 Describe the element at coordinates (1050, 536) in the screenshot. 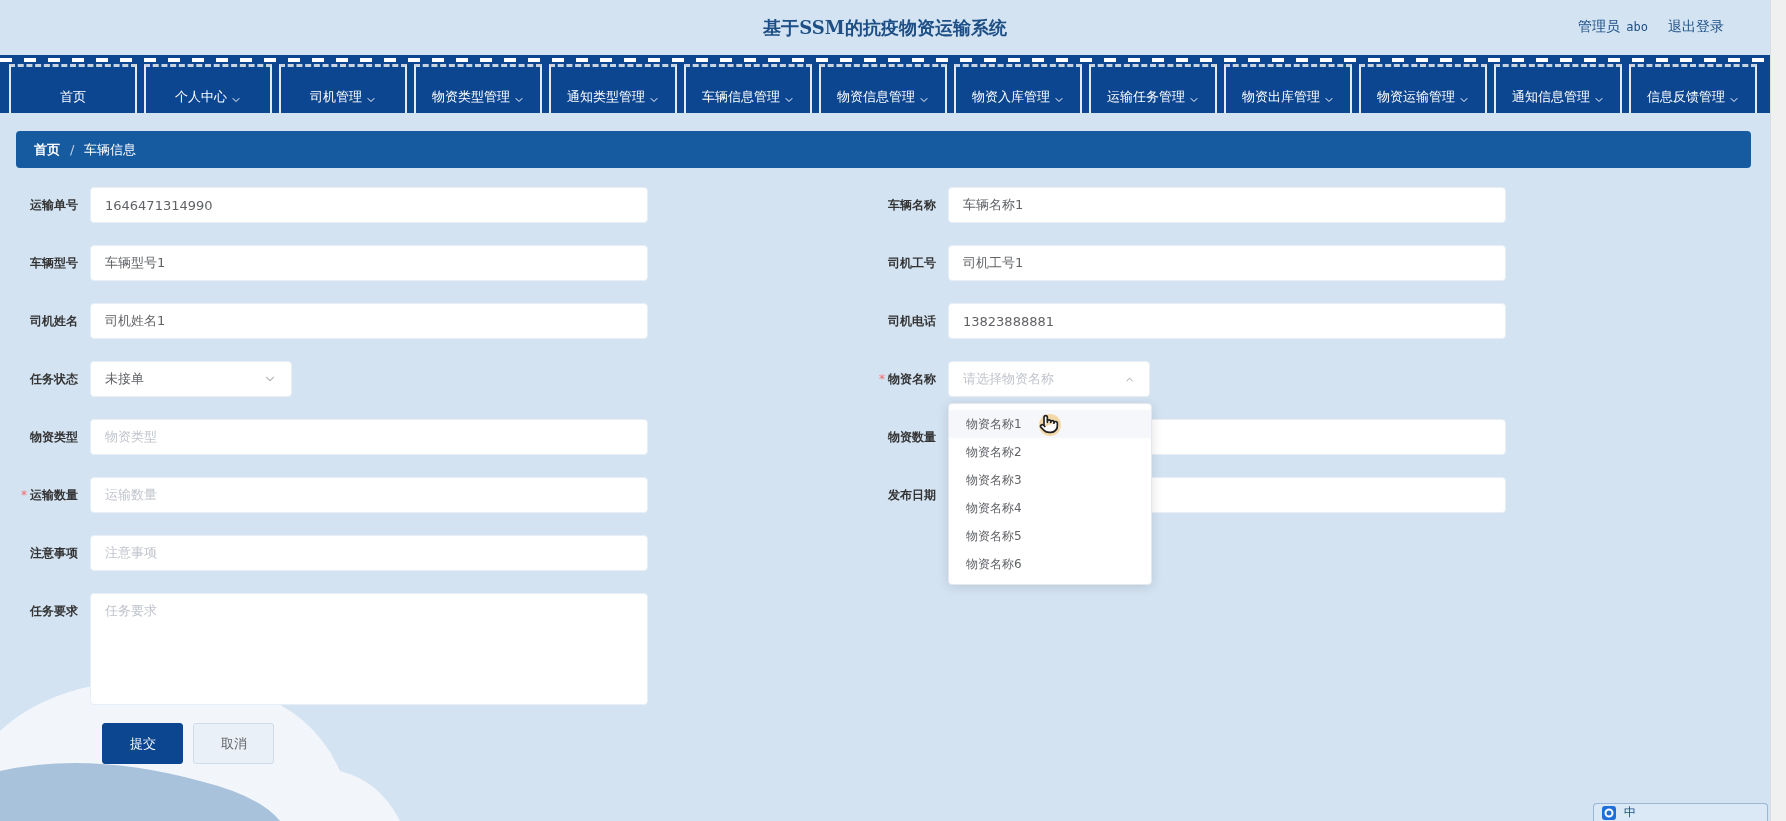

I see `dropdown-option: 物资名称5` at that location.